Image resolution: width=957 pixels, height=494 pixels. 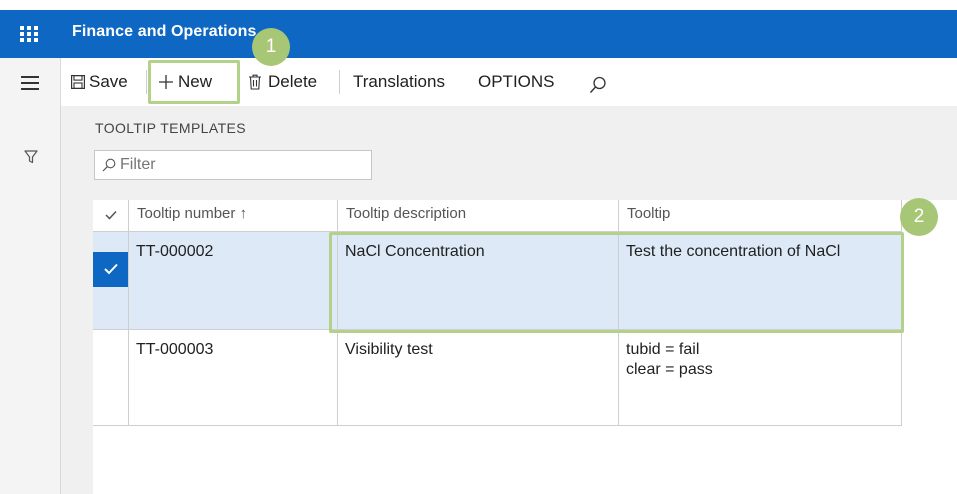 What do you see at coordinates (399, 82) in the screenshot?
I see `translations-button: Translations` at bounding box center [399, 82].